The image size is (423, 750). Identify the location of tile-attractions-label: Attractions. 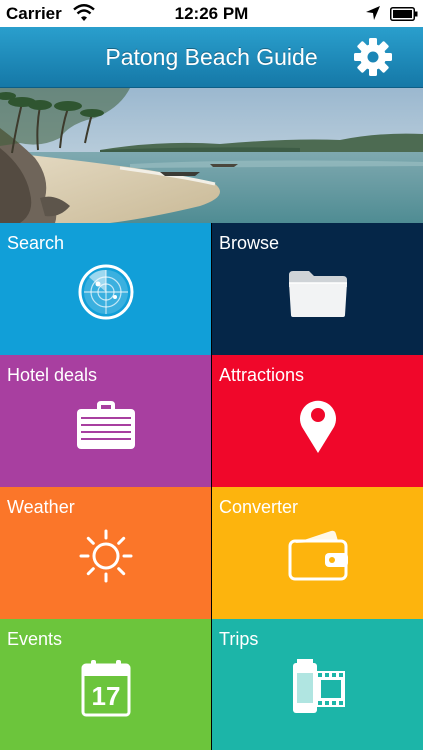
(262, 375).